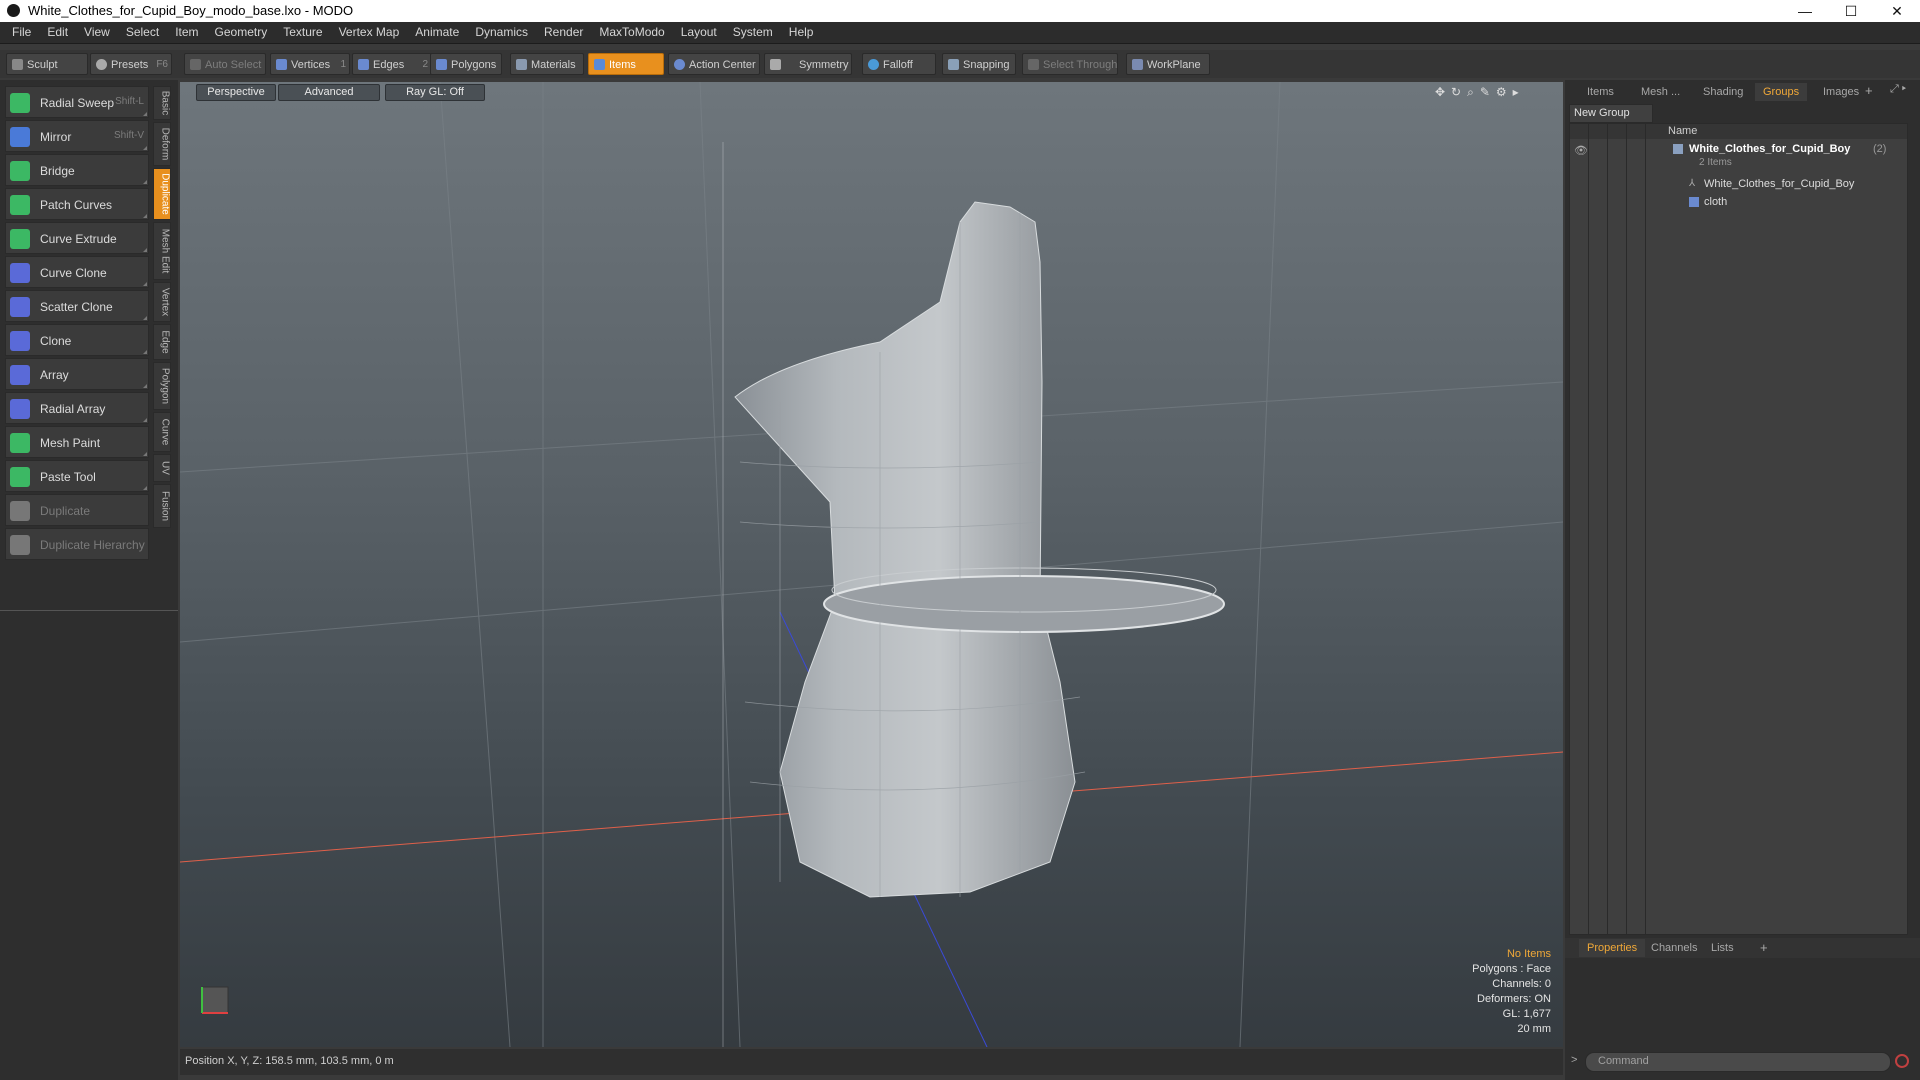 This screenshot has height=1080, width=1920. Describe the element at coordinates (77, 306) in the screenshot. I see `scatter-clone-tool: Scatter Clone` at that location.